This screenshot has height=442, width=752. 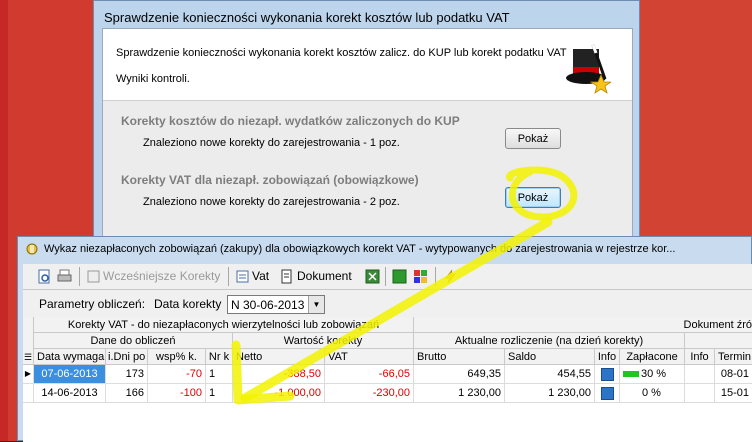 I want to click on dialog-results-text: Wyniki kontroli., so click(x=153, y=79).